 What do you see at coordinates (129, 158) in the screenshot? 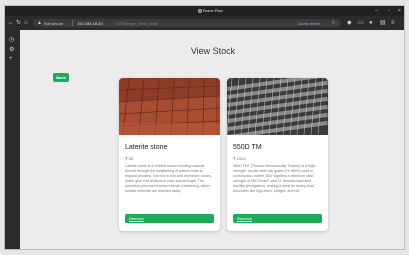
I see `product-price: ₹ 32` at bounding box center [129, 158].